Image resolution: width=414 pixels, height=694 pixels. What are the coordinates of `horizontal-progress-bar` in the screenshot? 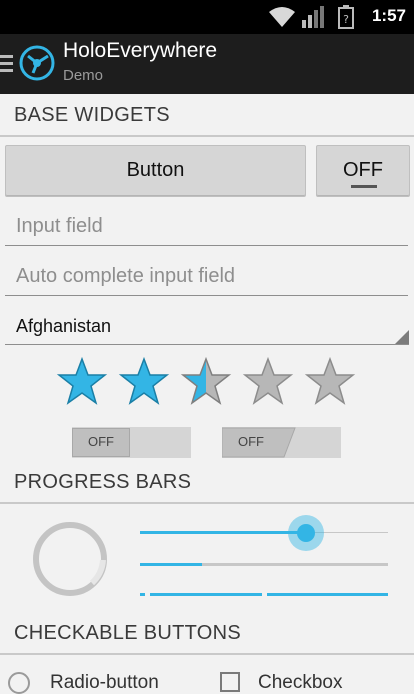 It's located at (264, 564).